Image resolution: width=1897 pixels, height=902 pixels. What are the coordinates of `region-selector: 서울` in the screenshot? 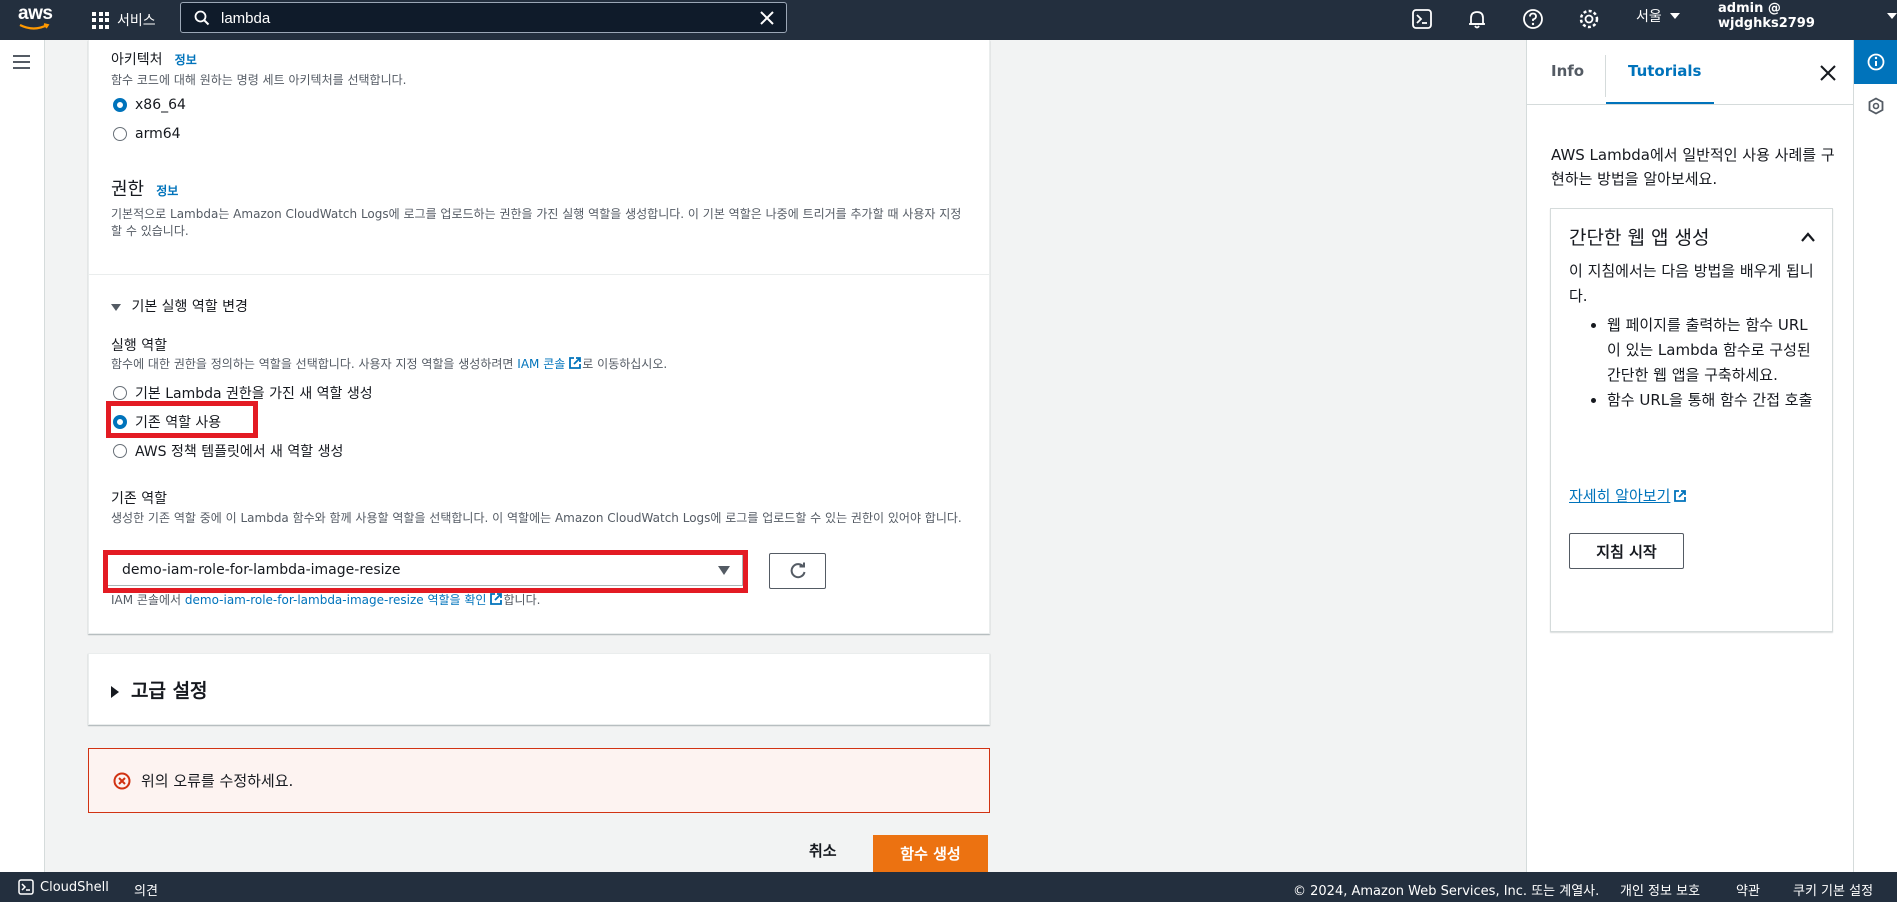 It's located at (1658, 16).